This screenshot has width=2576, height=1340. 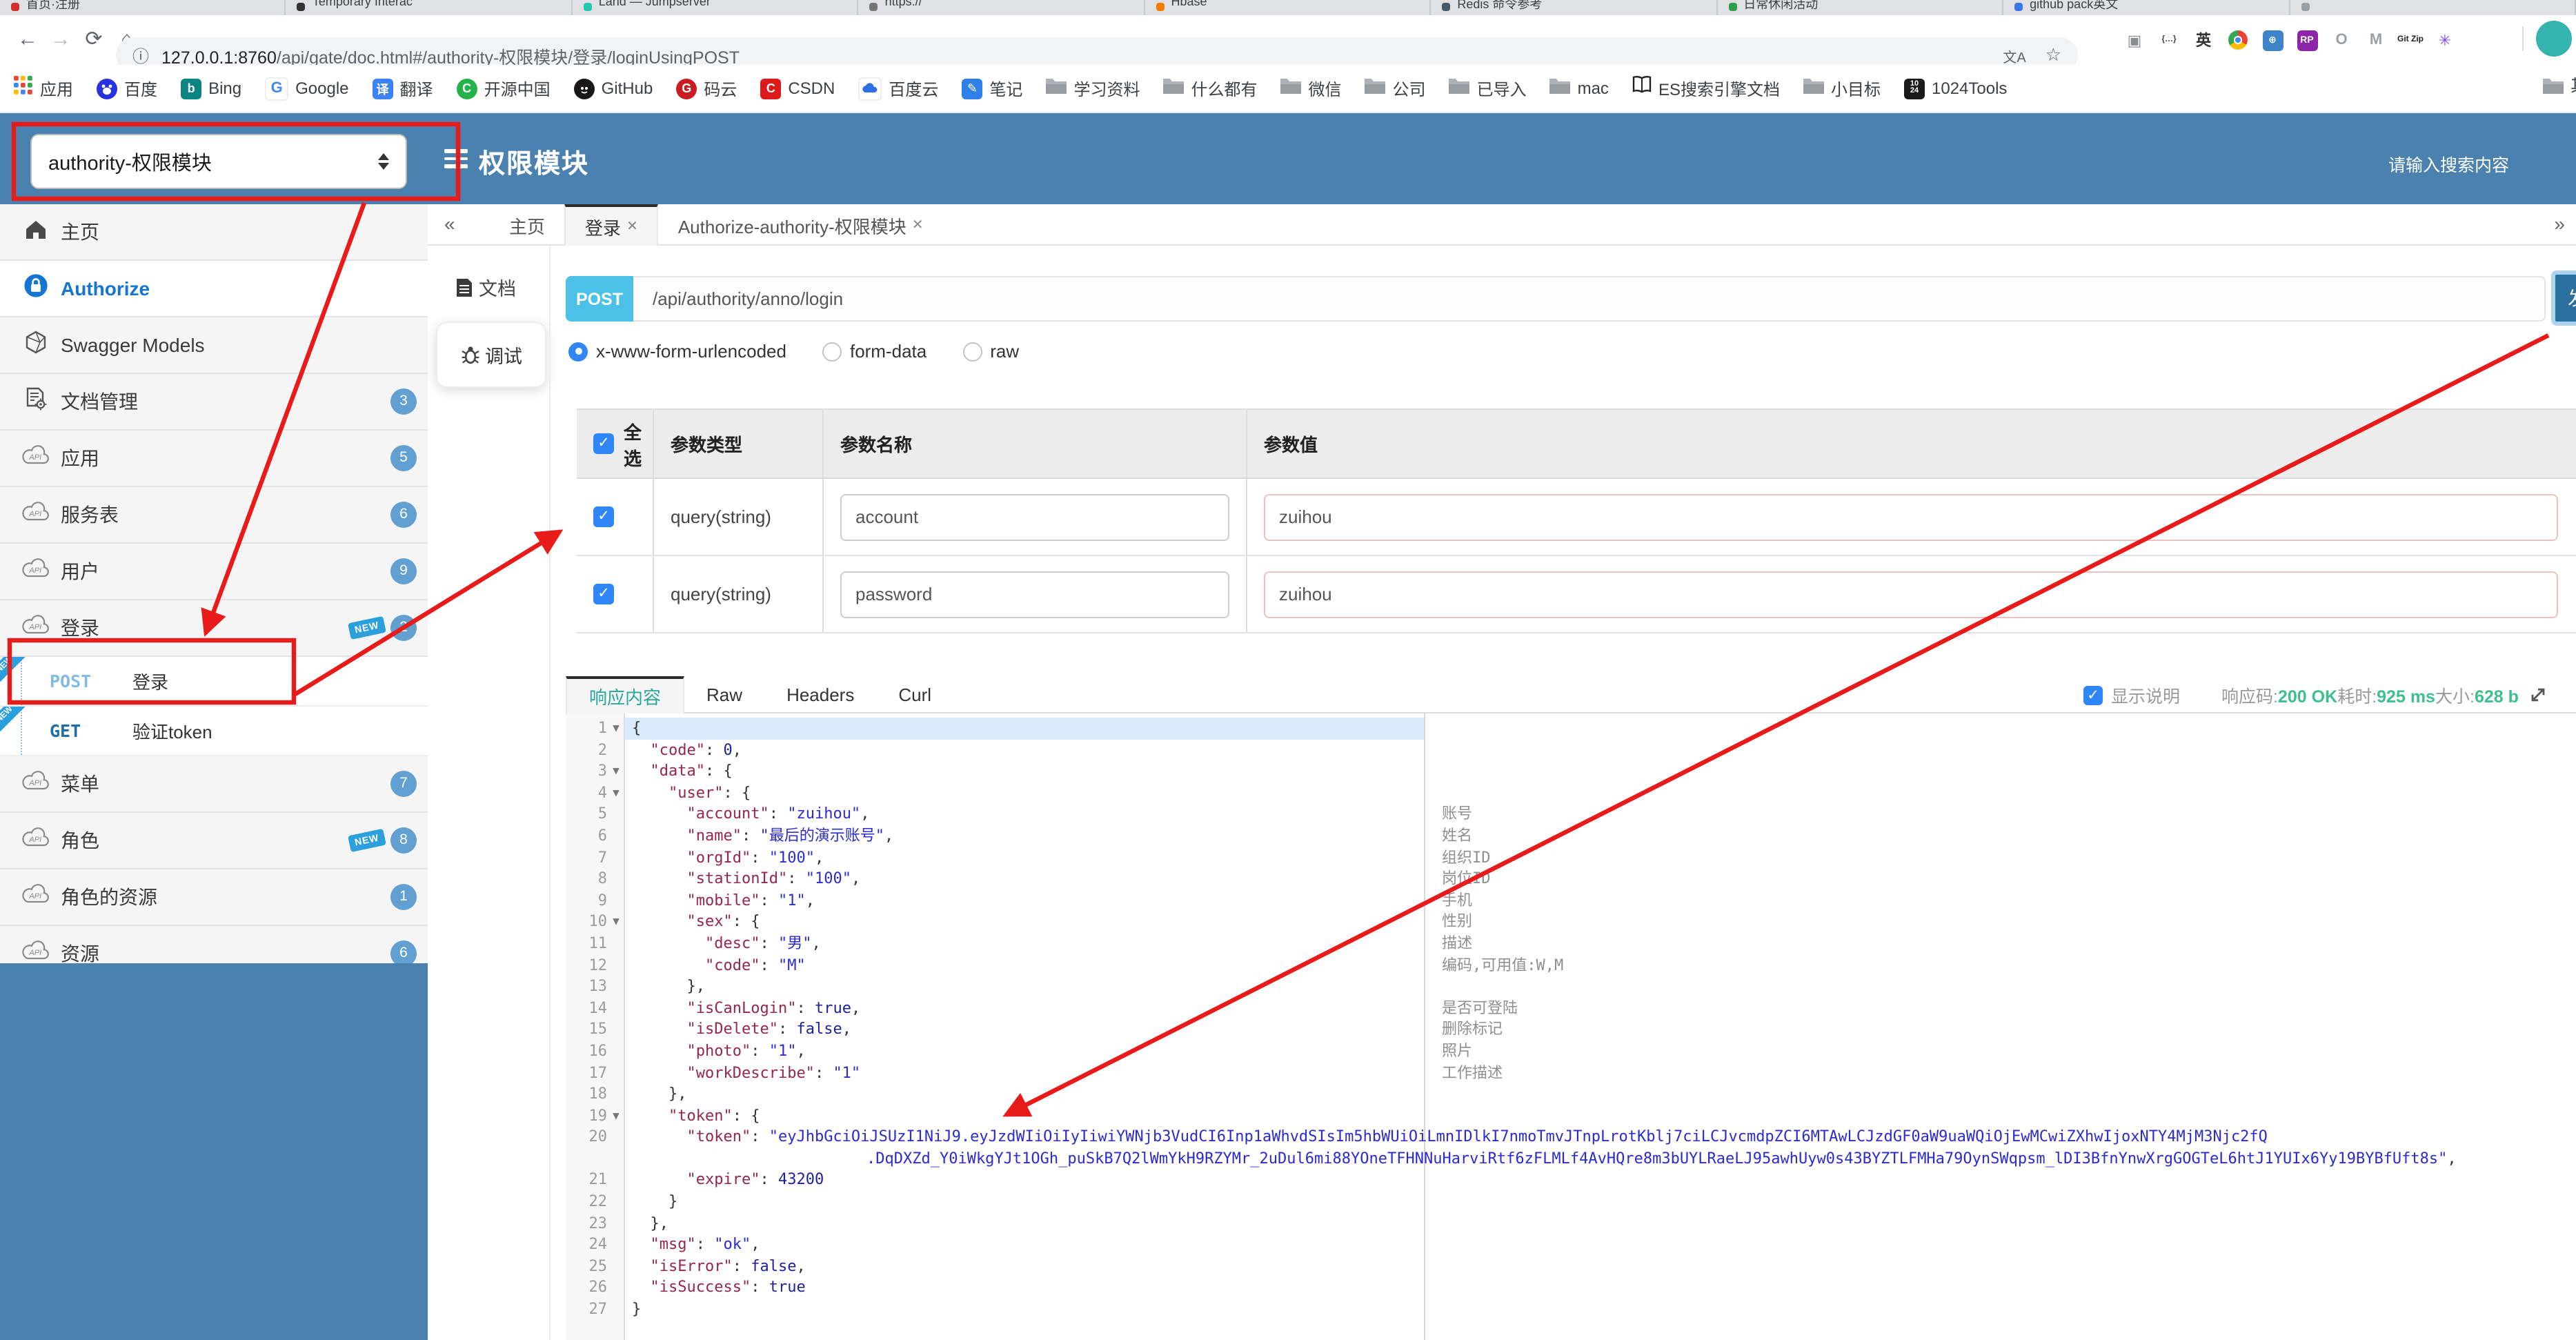 What do you see at coordinates (2093, 695) in the screenshot?
I see `show-note-checkbox: ✓` at bounding box center [2093, 695].